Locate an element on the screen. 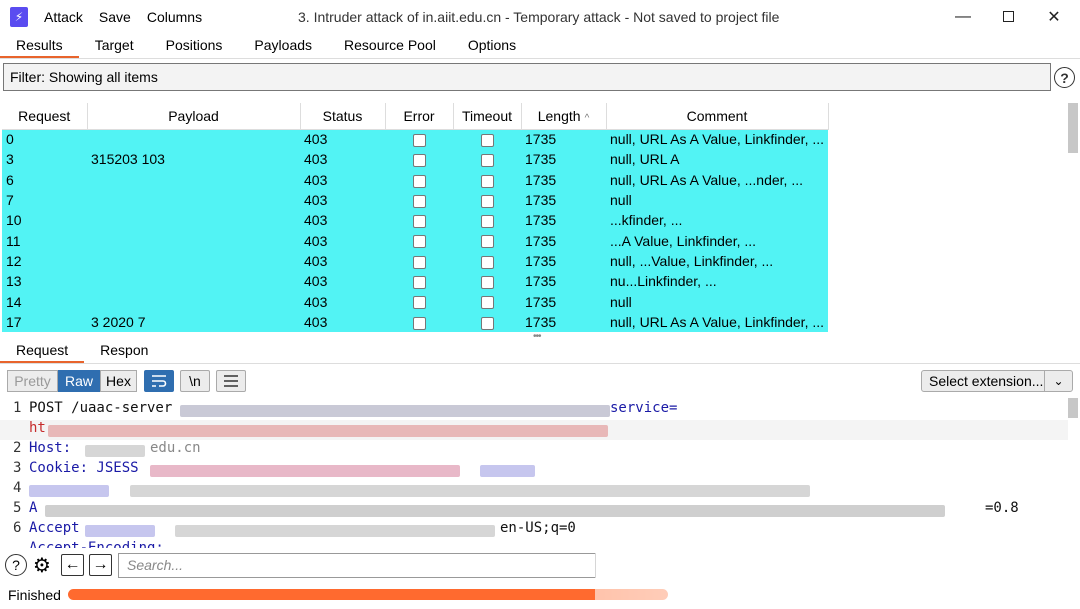 Image resolution: width=1080 pixels, height=609 pixels. line-tail: en-US;q=0 is located at coordinates (538, 528).